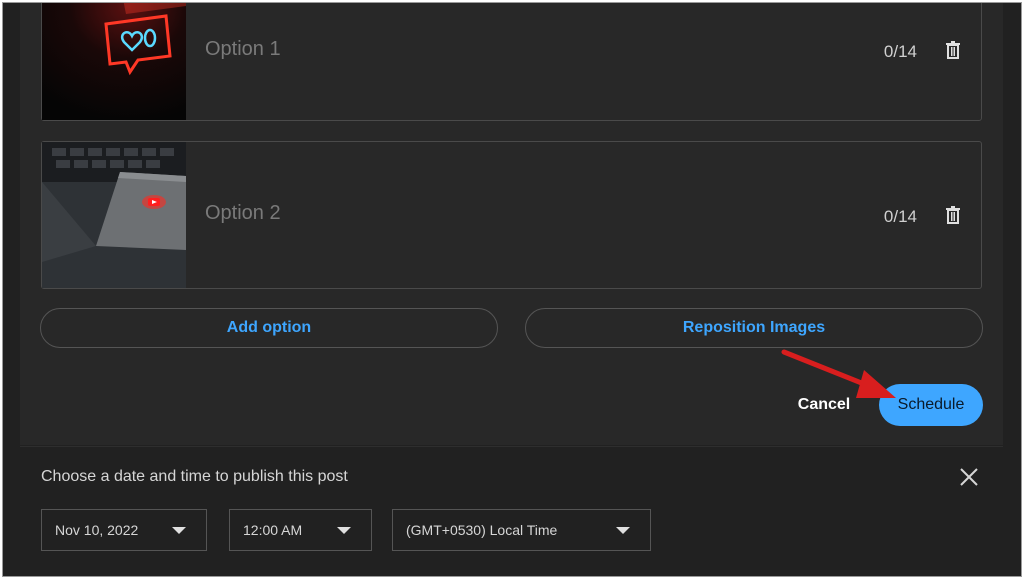  I want to click on timezone-select: (GMT+0530) Local Time, so click(521, 530).